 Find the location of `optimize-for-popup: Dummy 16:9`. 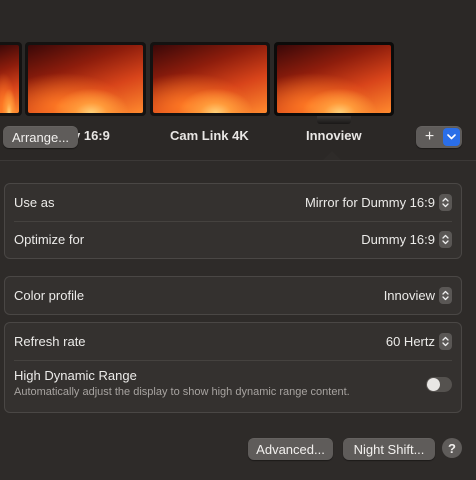

optimize-for-popup: Dummy 16:9 is located at coordinates (406, 239).